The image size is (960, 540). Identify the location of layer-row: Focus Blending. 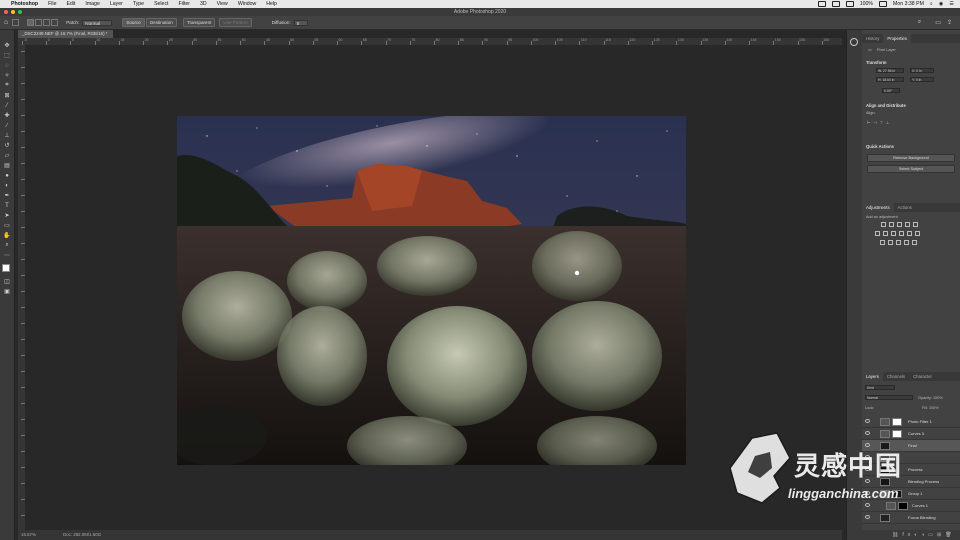
(911, 518).